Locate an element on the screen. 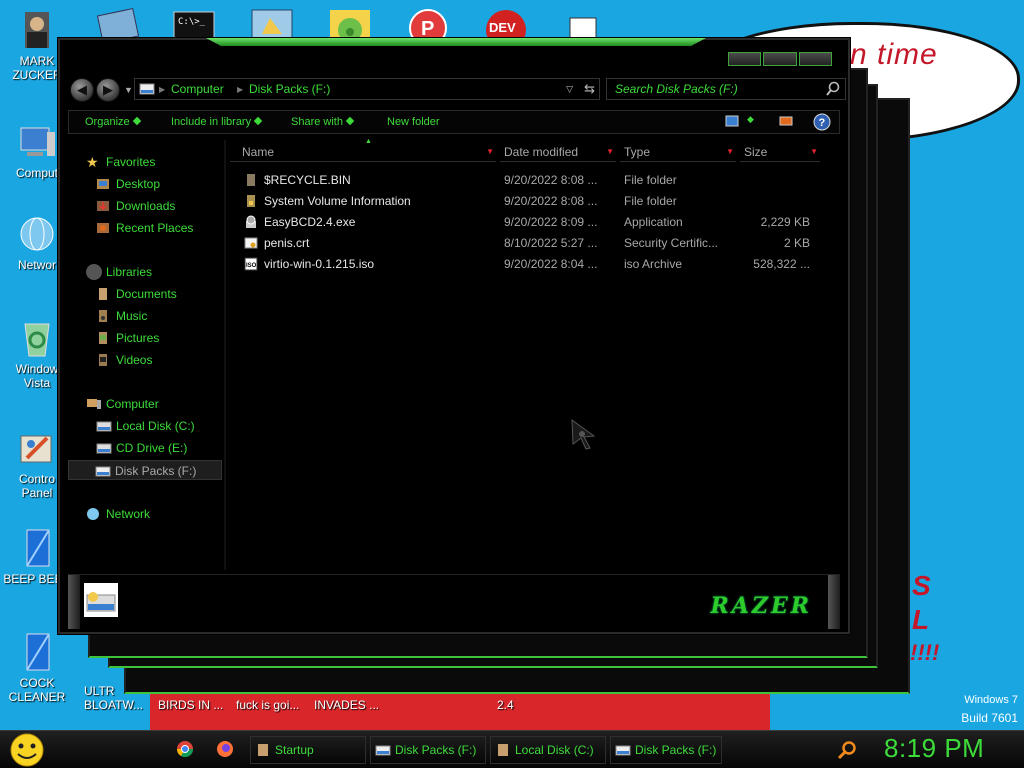 Image resolution: width=1024 pixels, height=768 pixels. nav-videos: Videos is located at coordinates (145, 360).